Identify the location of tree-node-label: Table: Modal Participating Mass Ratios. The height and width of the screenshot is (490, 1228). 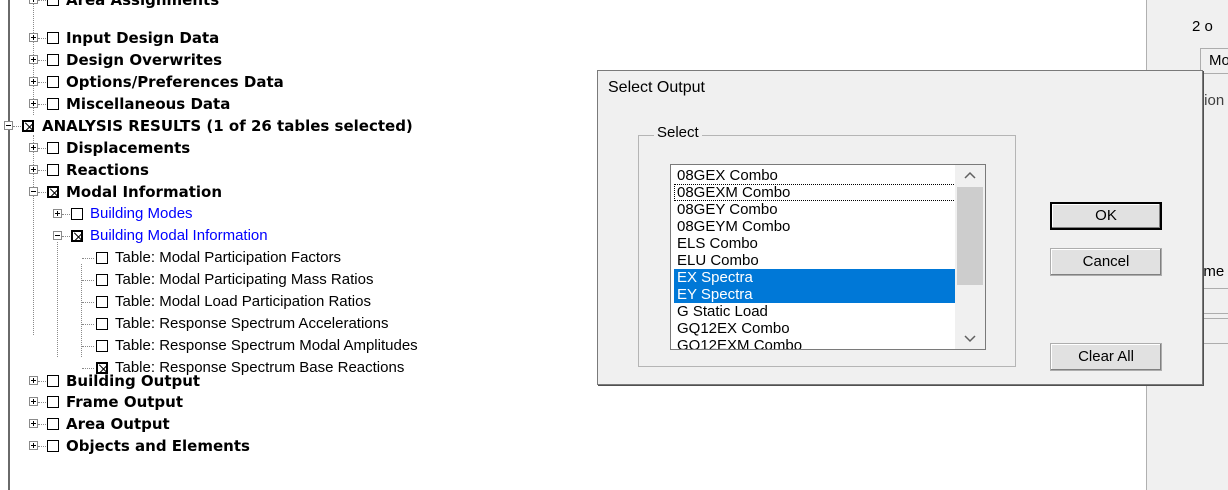
(244, 279).